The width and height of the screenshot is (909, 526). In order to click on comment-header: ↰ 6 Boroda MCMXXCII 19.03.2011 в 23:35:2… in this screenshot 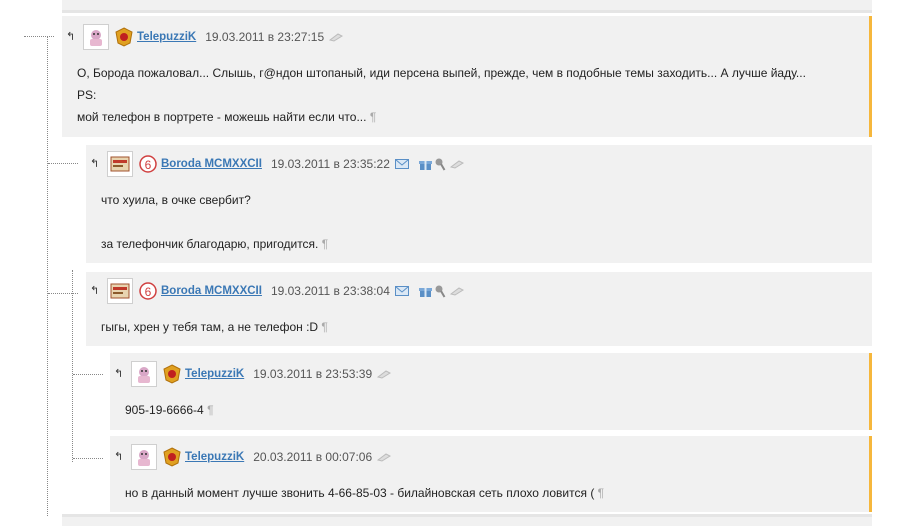, I will do `click(277, 164)`.